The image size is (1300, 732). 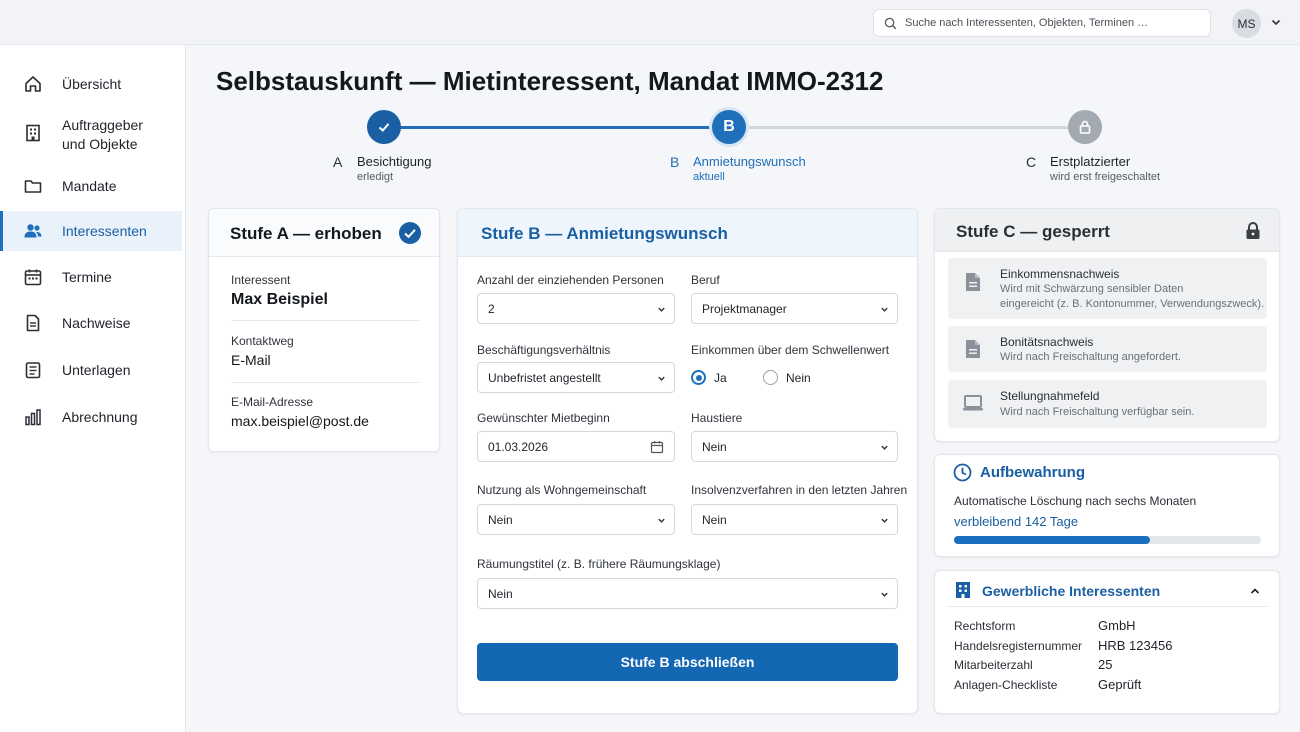 I want to click on sidebar-item-mandate: Mandate, so click(x=91, y=186).